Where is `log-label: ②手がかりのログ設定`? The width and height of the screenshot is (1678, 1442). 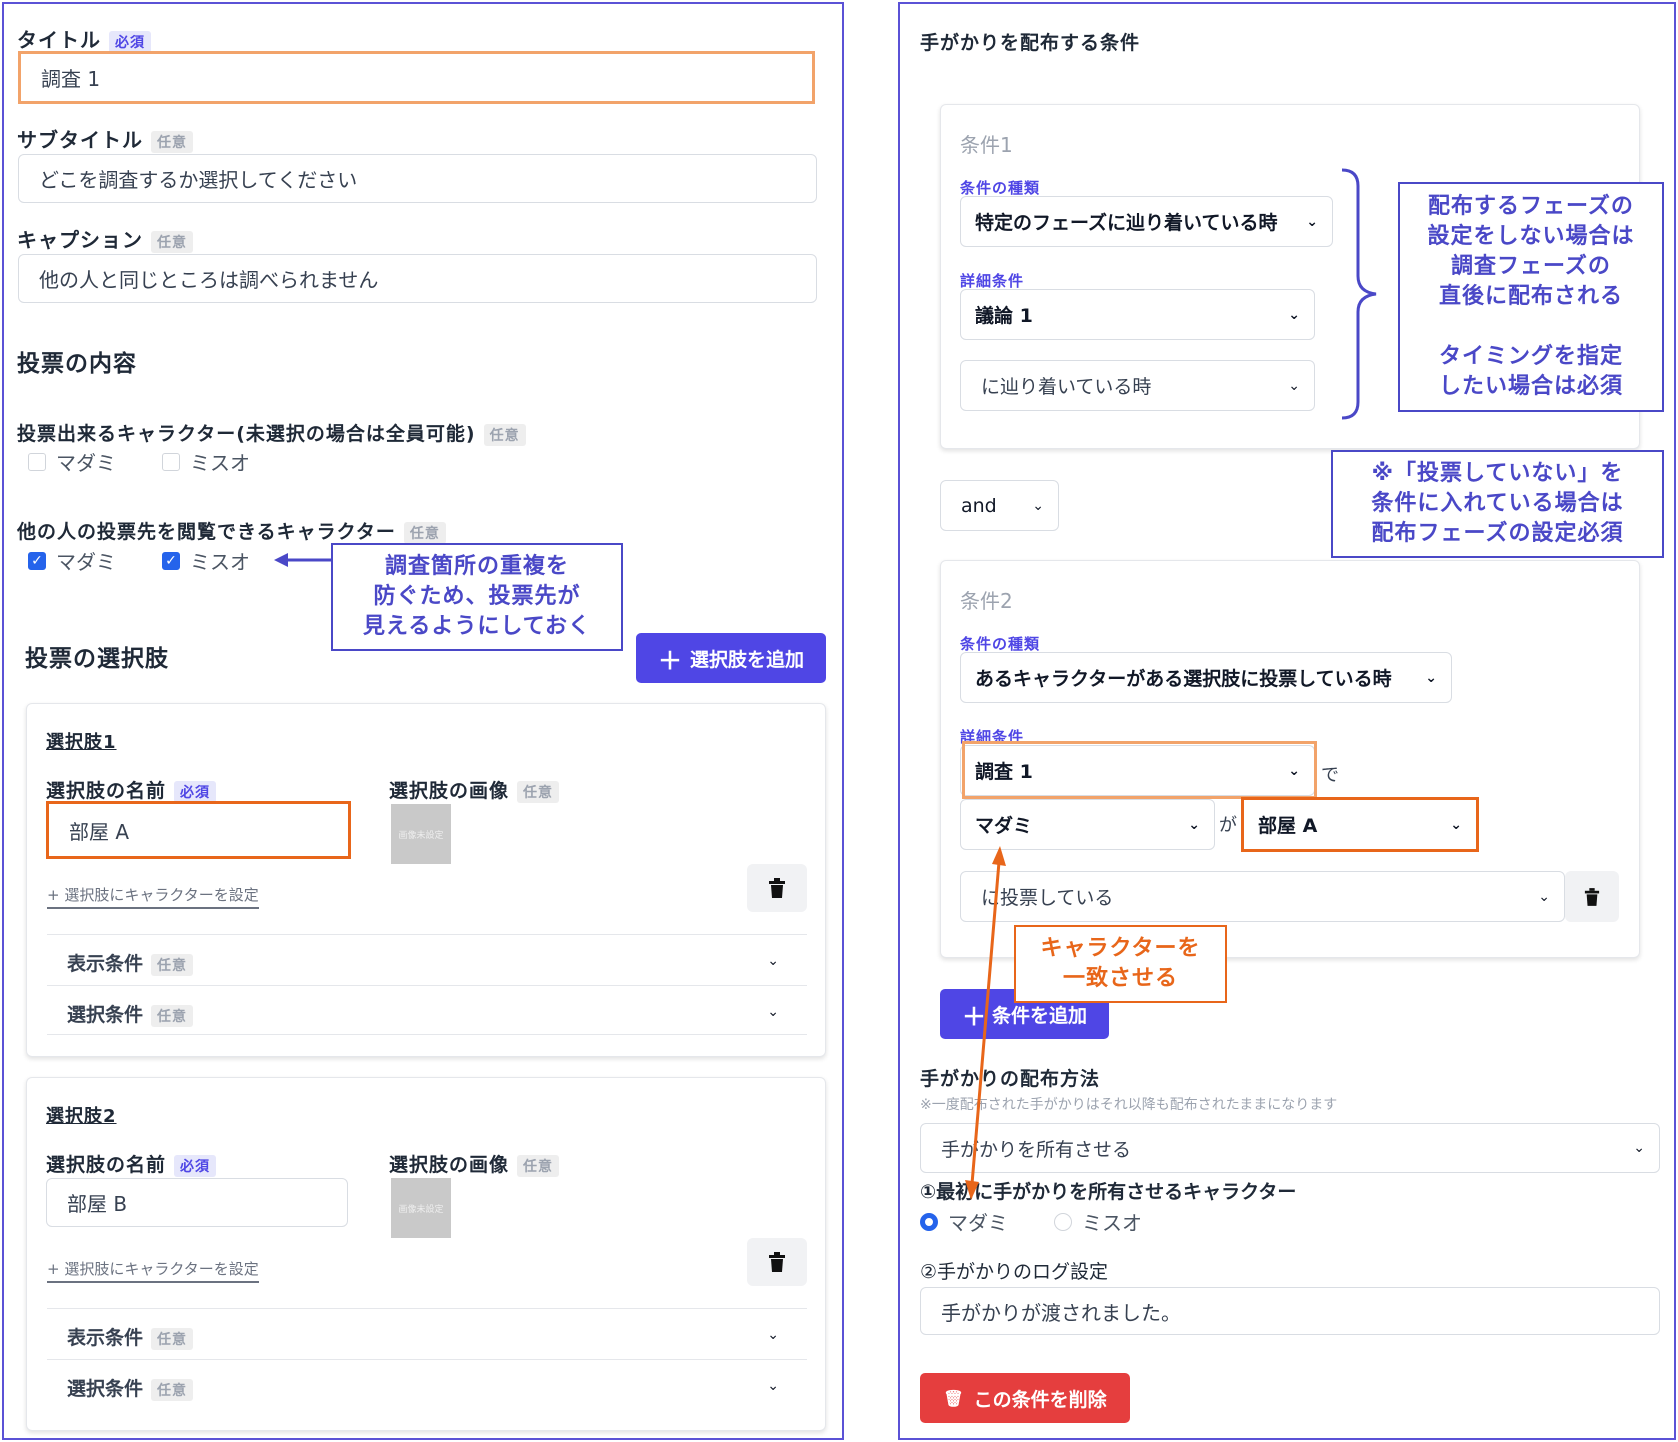
log-label: ②手がかりのログ設定 is located at coordinates (1014, 1272).